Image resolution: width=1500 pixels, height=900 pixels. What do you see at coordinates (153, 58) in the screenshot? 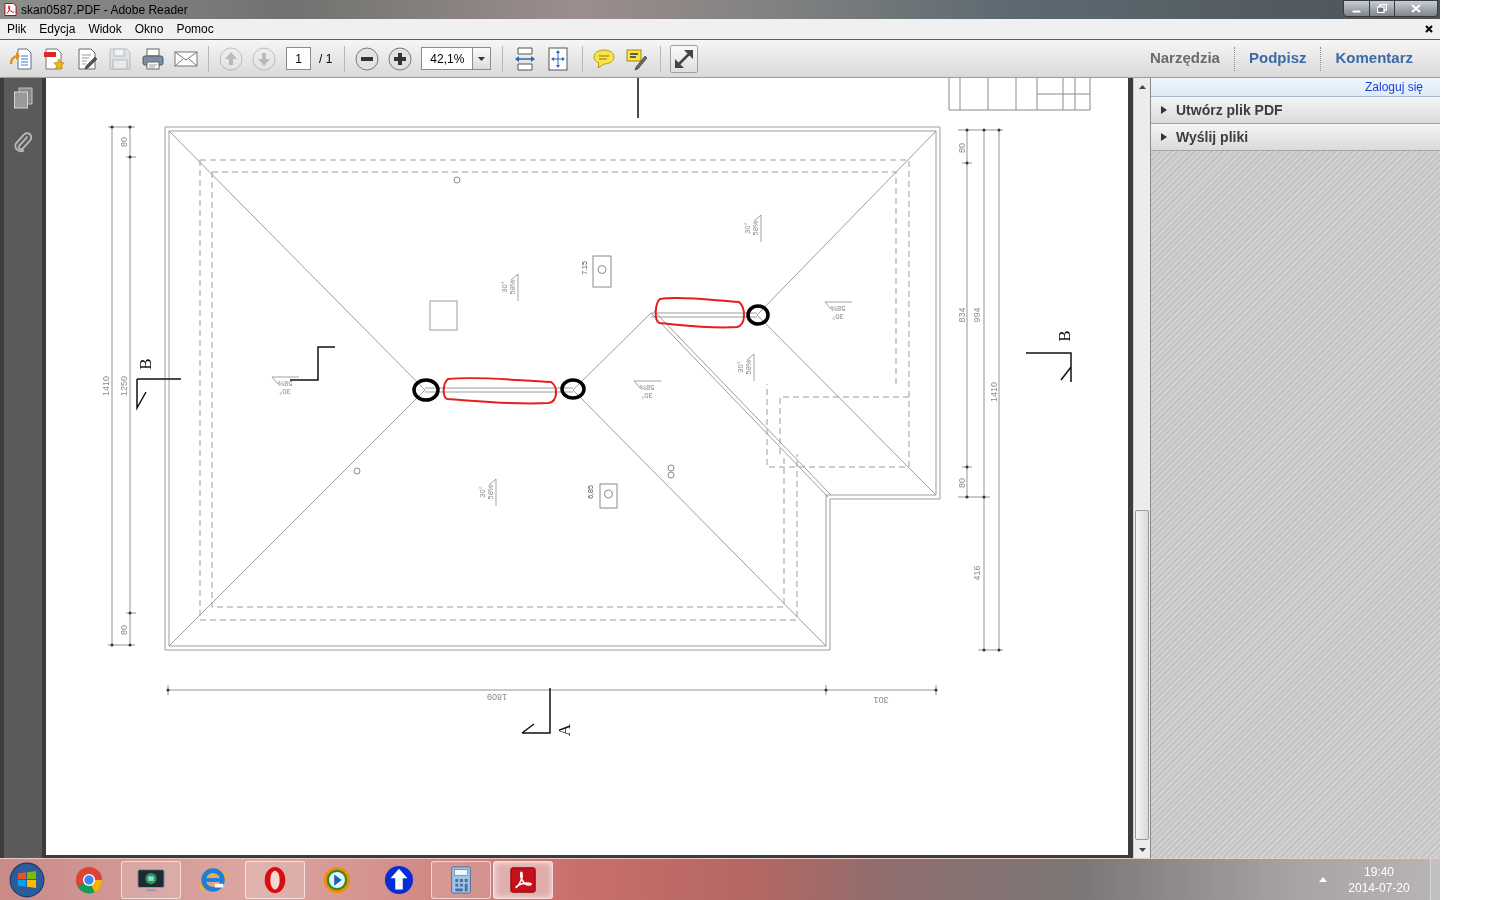
I see `printer-icon` at bounding box center [153, 58].